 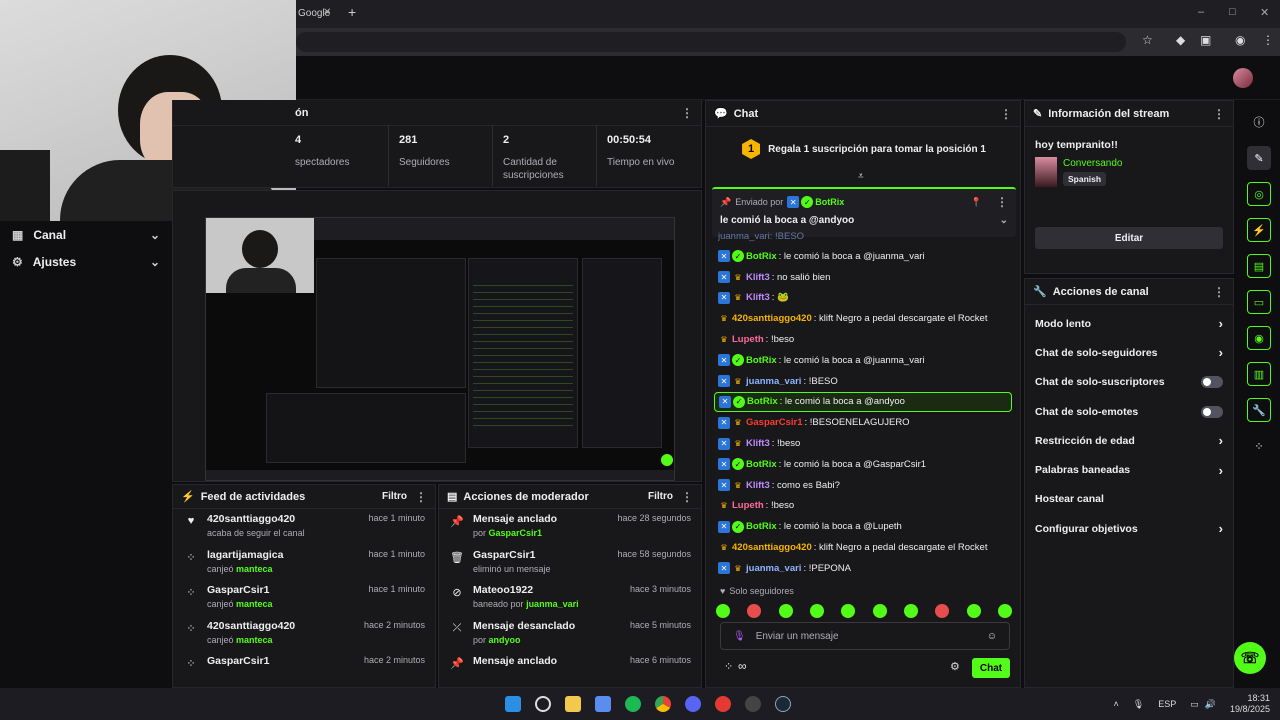 I want to click on clipboard-icon: ▤, so click(x=1259, y=266).